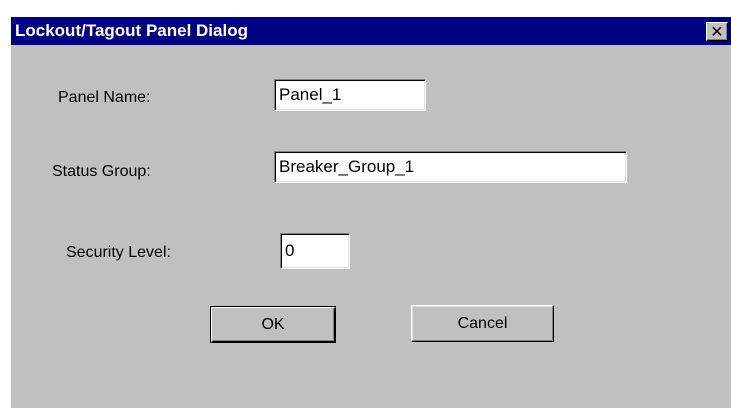  Describe the element at coordinates (450, 167) in the screenshot. I see `status-group-input` at that location.